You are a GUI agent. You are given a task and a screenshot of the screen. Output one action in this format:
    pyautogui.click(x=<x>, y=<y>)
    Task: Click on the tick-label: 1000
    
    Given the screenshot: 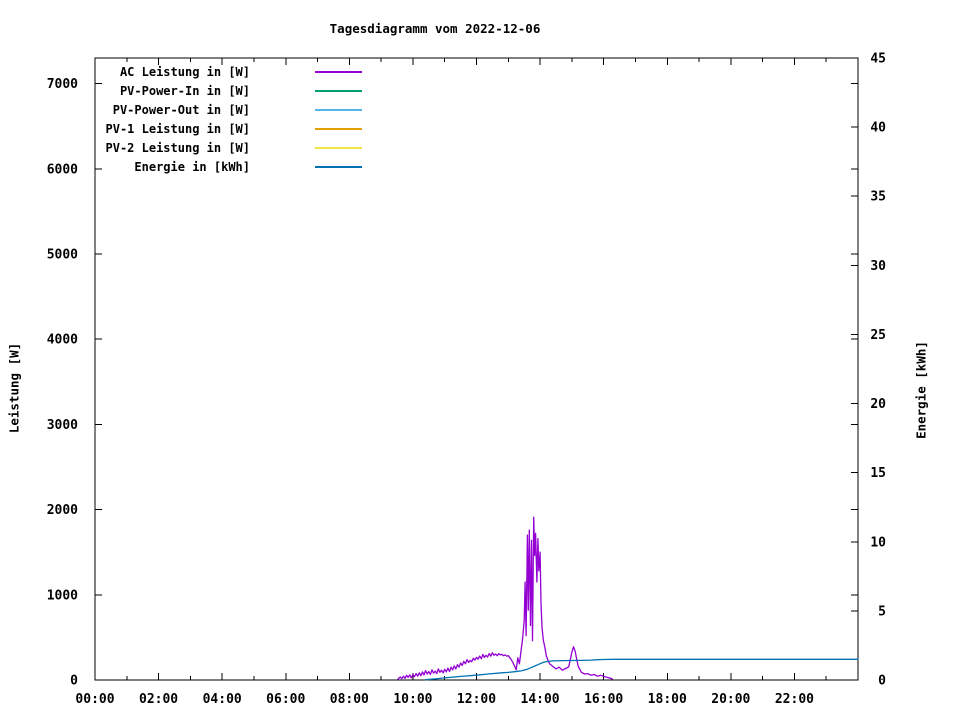 What is the action you would take?
    pyautogui.click(x=62, y=595)
    